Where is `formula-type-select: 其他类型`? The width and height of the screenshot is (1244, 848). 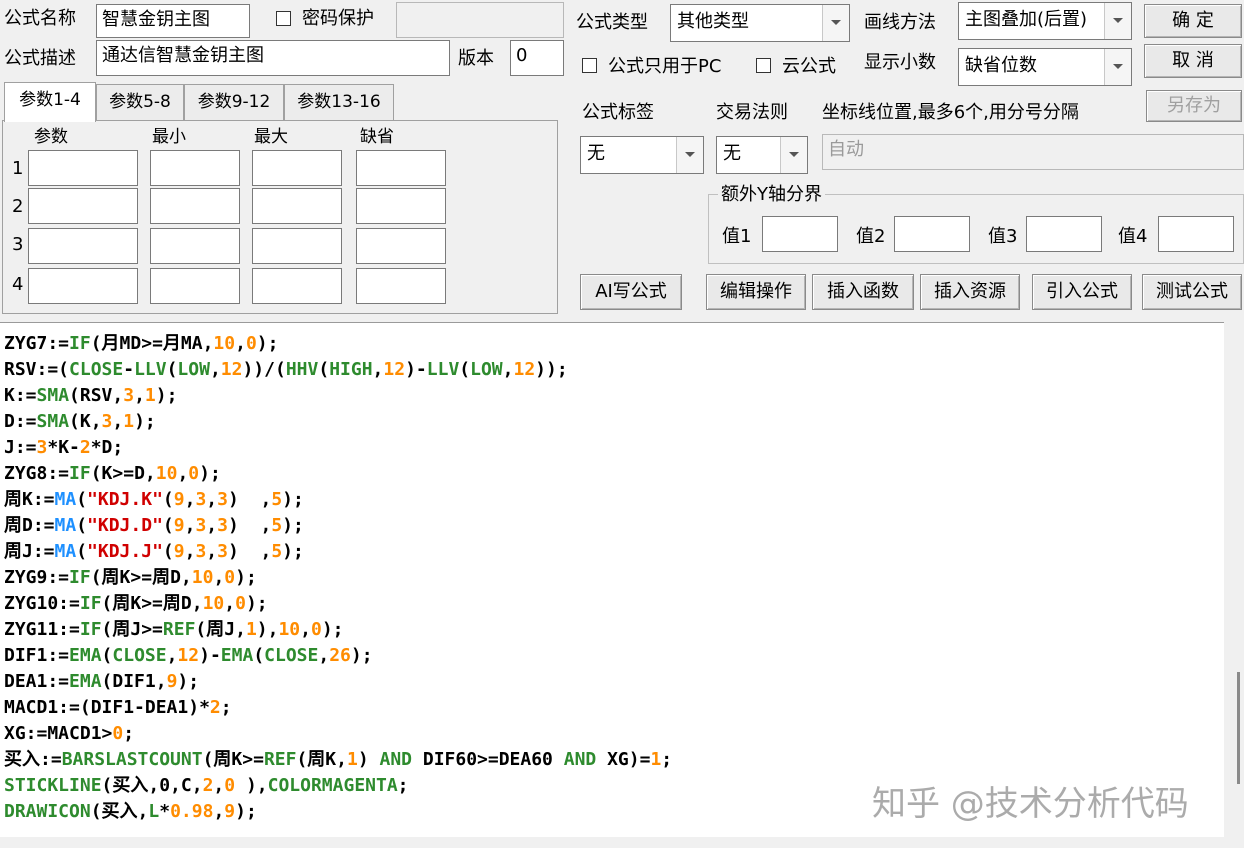
formula-type-select: 其他类型 is located at coordinates (760, 23).